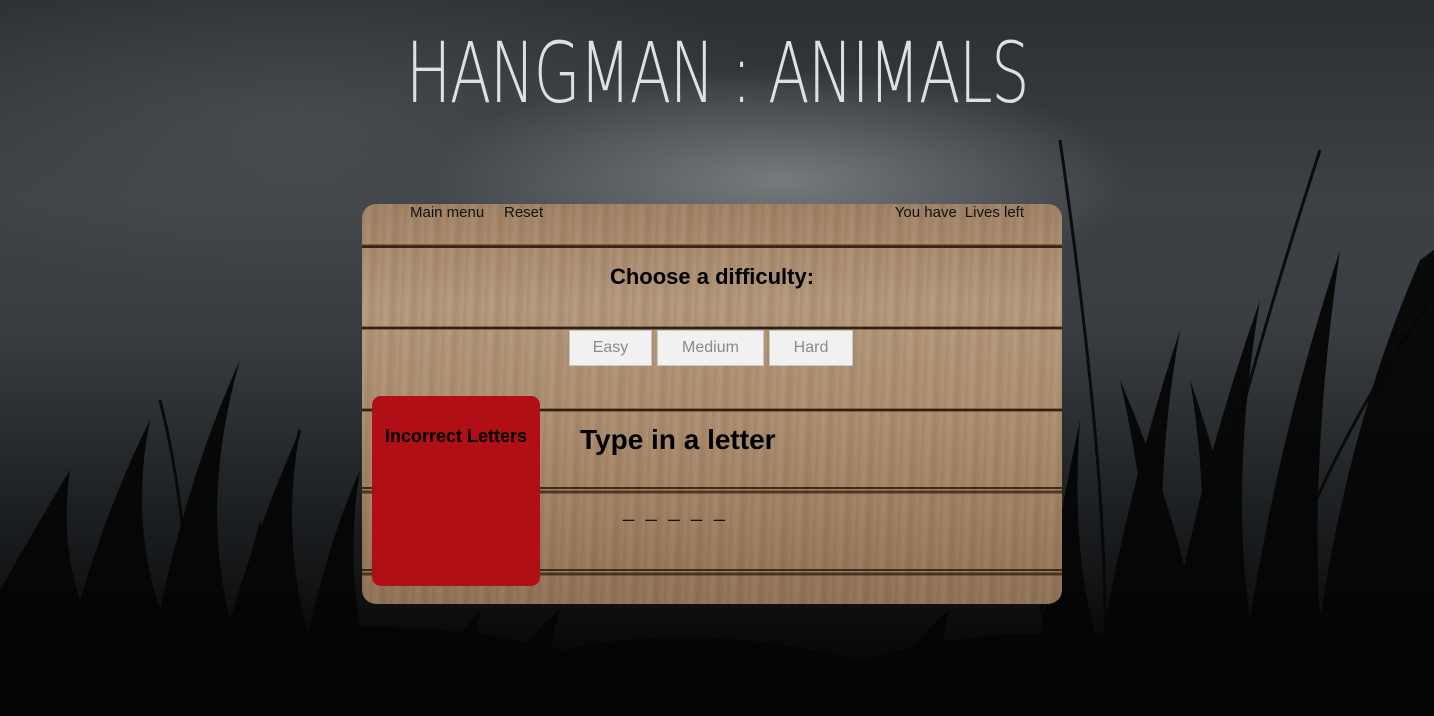 The image size is (1434, 716). What do you see at coordinates (523, 213) in the screenshot?
I see `reset-link: Reset` at bounding box center [523, 213].